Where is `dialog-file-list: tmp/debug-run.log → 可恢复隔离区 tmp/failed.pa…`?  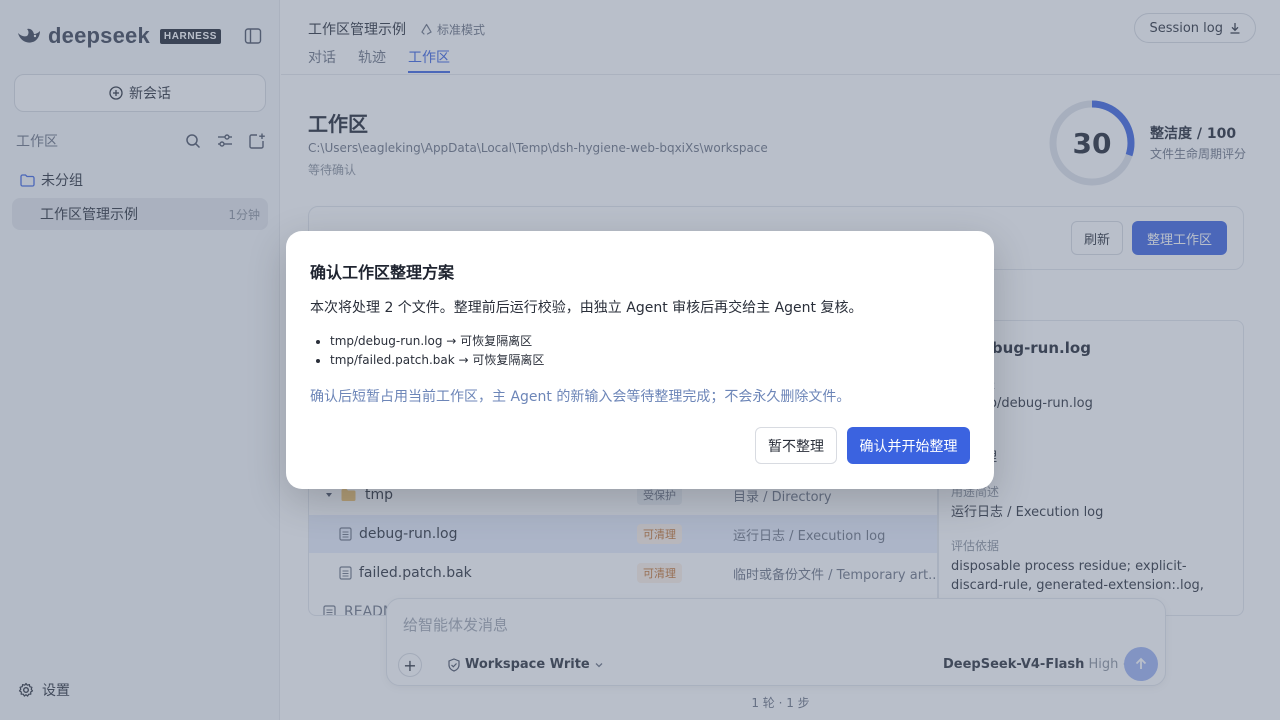 dialog-file-list: tmp/debug-run.log → 可恢复隔离区 tmp/failed.pa… is located at coordinates (430, 351).